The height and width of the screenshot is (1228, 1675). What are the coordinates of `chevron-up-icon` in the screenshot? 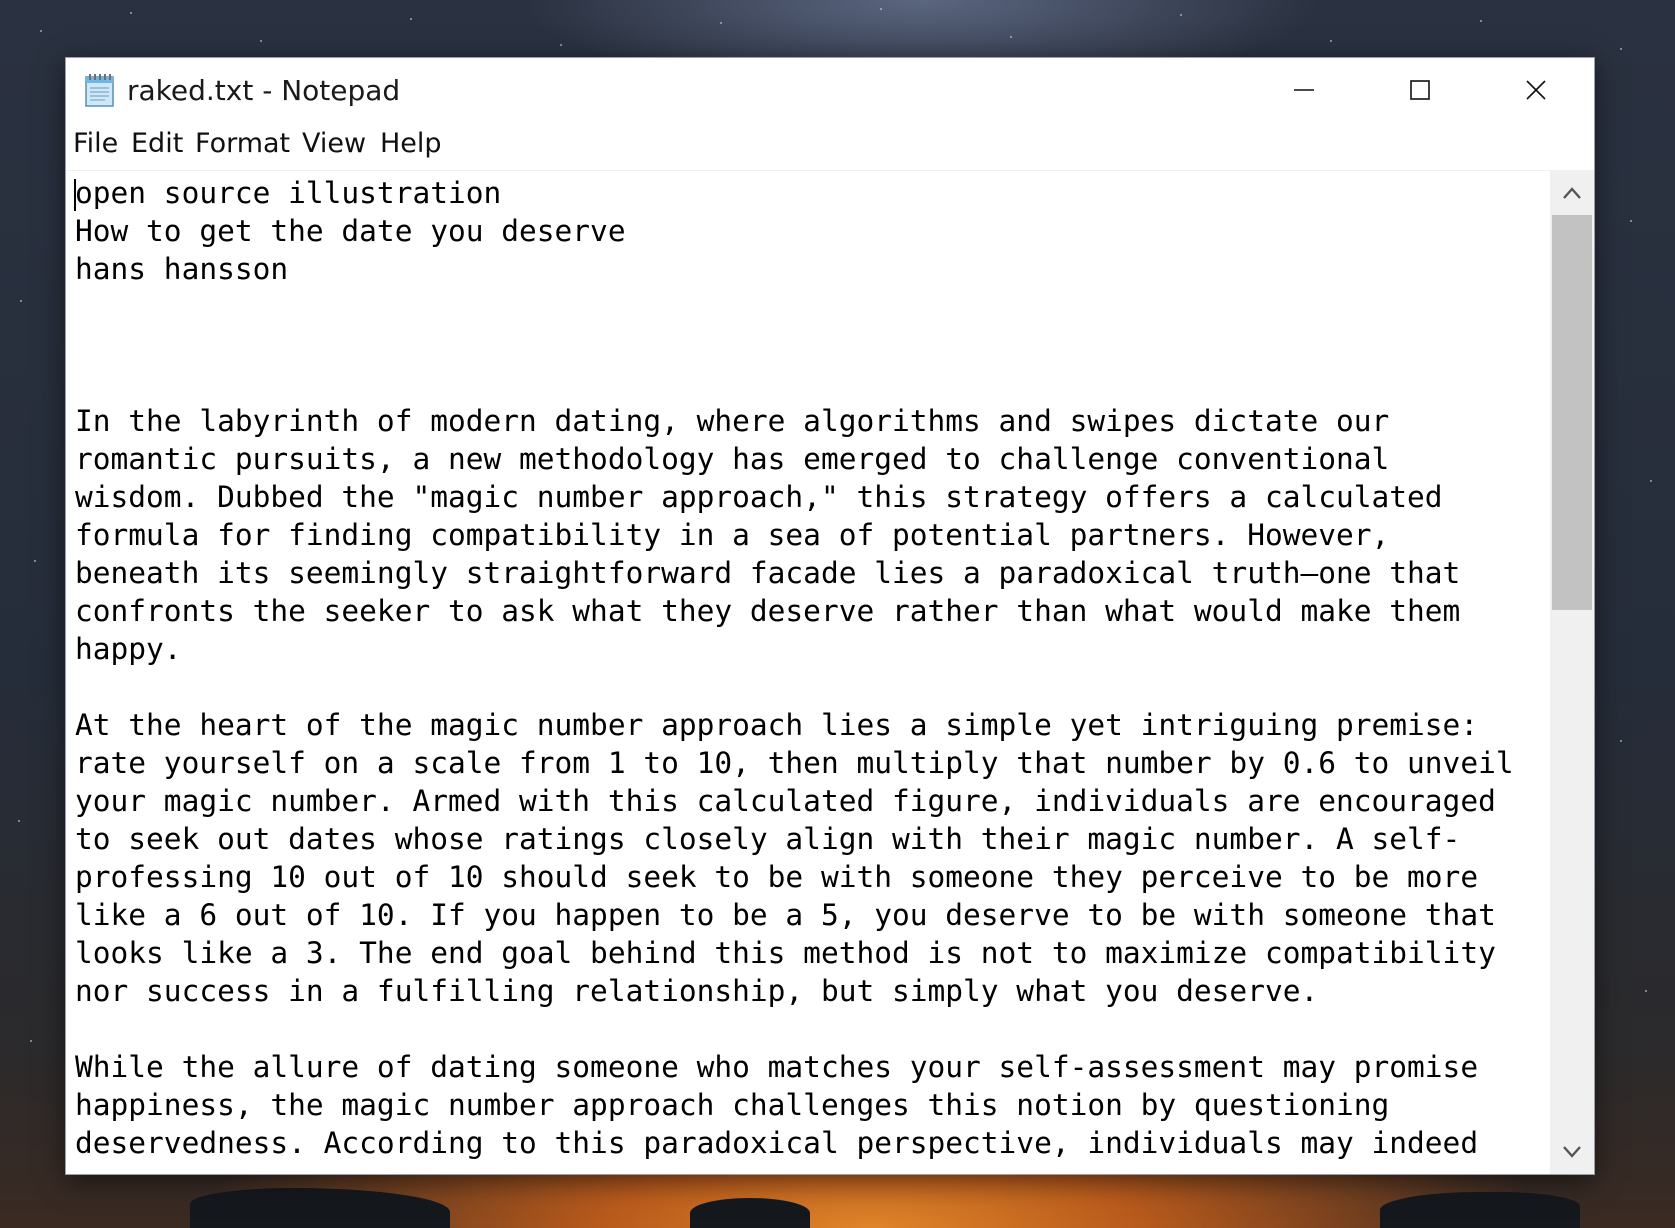 It's located at (1572, 193).